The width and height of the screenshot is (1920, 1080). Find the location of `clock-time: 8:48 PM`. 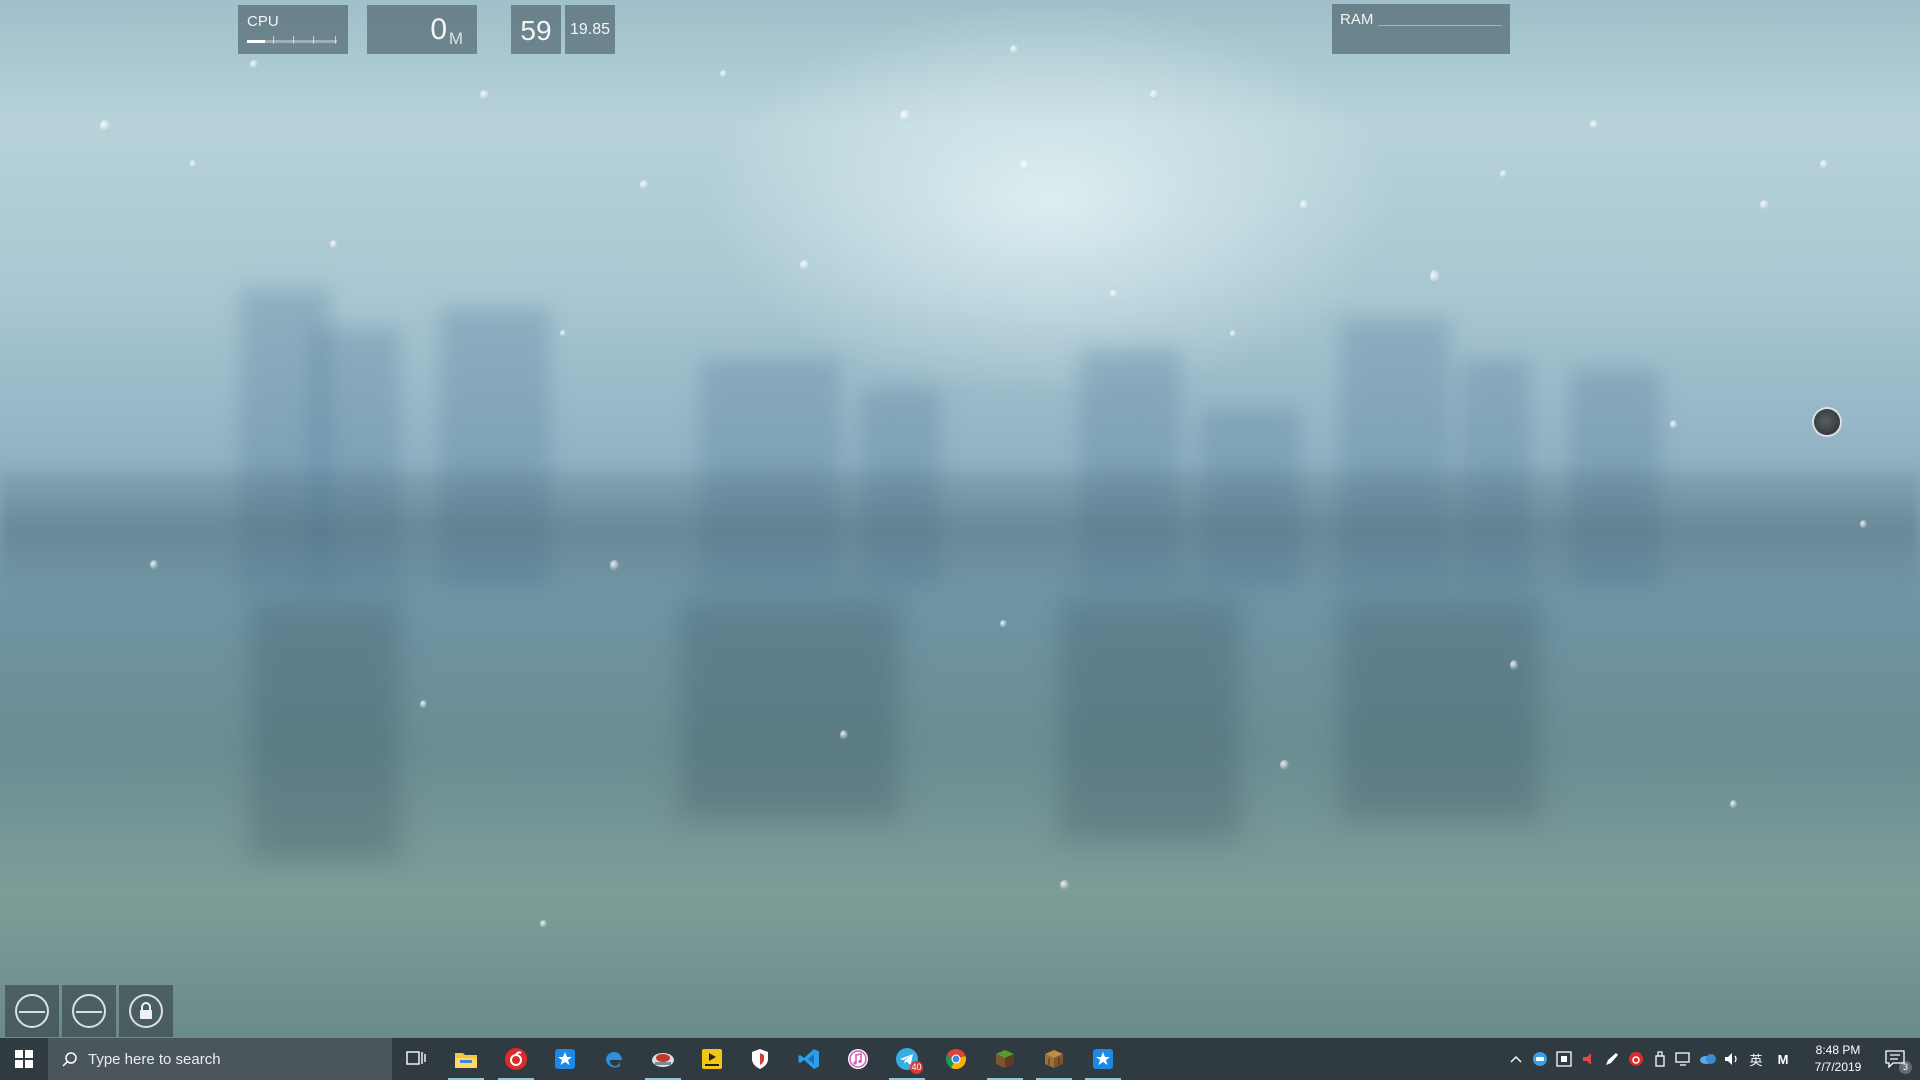

clock-time: 8:48 PM is located at coordinates (1838, 1050).